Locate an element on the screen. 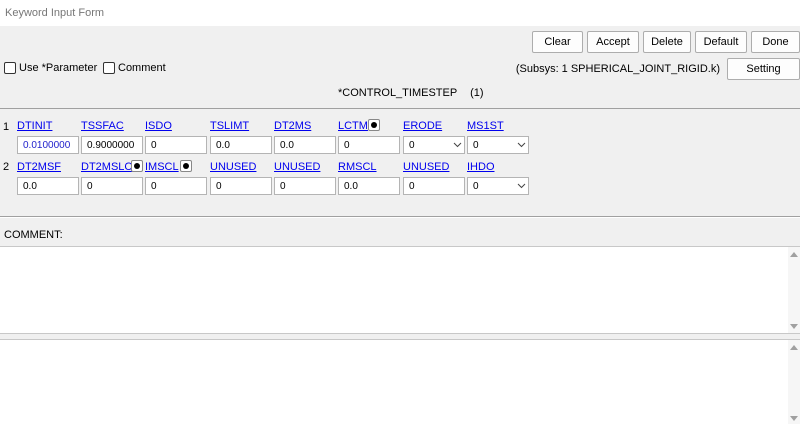  title-bar: Keyword Input Form is located at coordinates (400, 13).